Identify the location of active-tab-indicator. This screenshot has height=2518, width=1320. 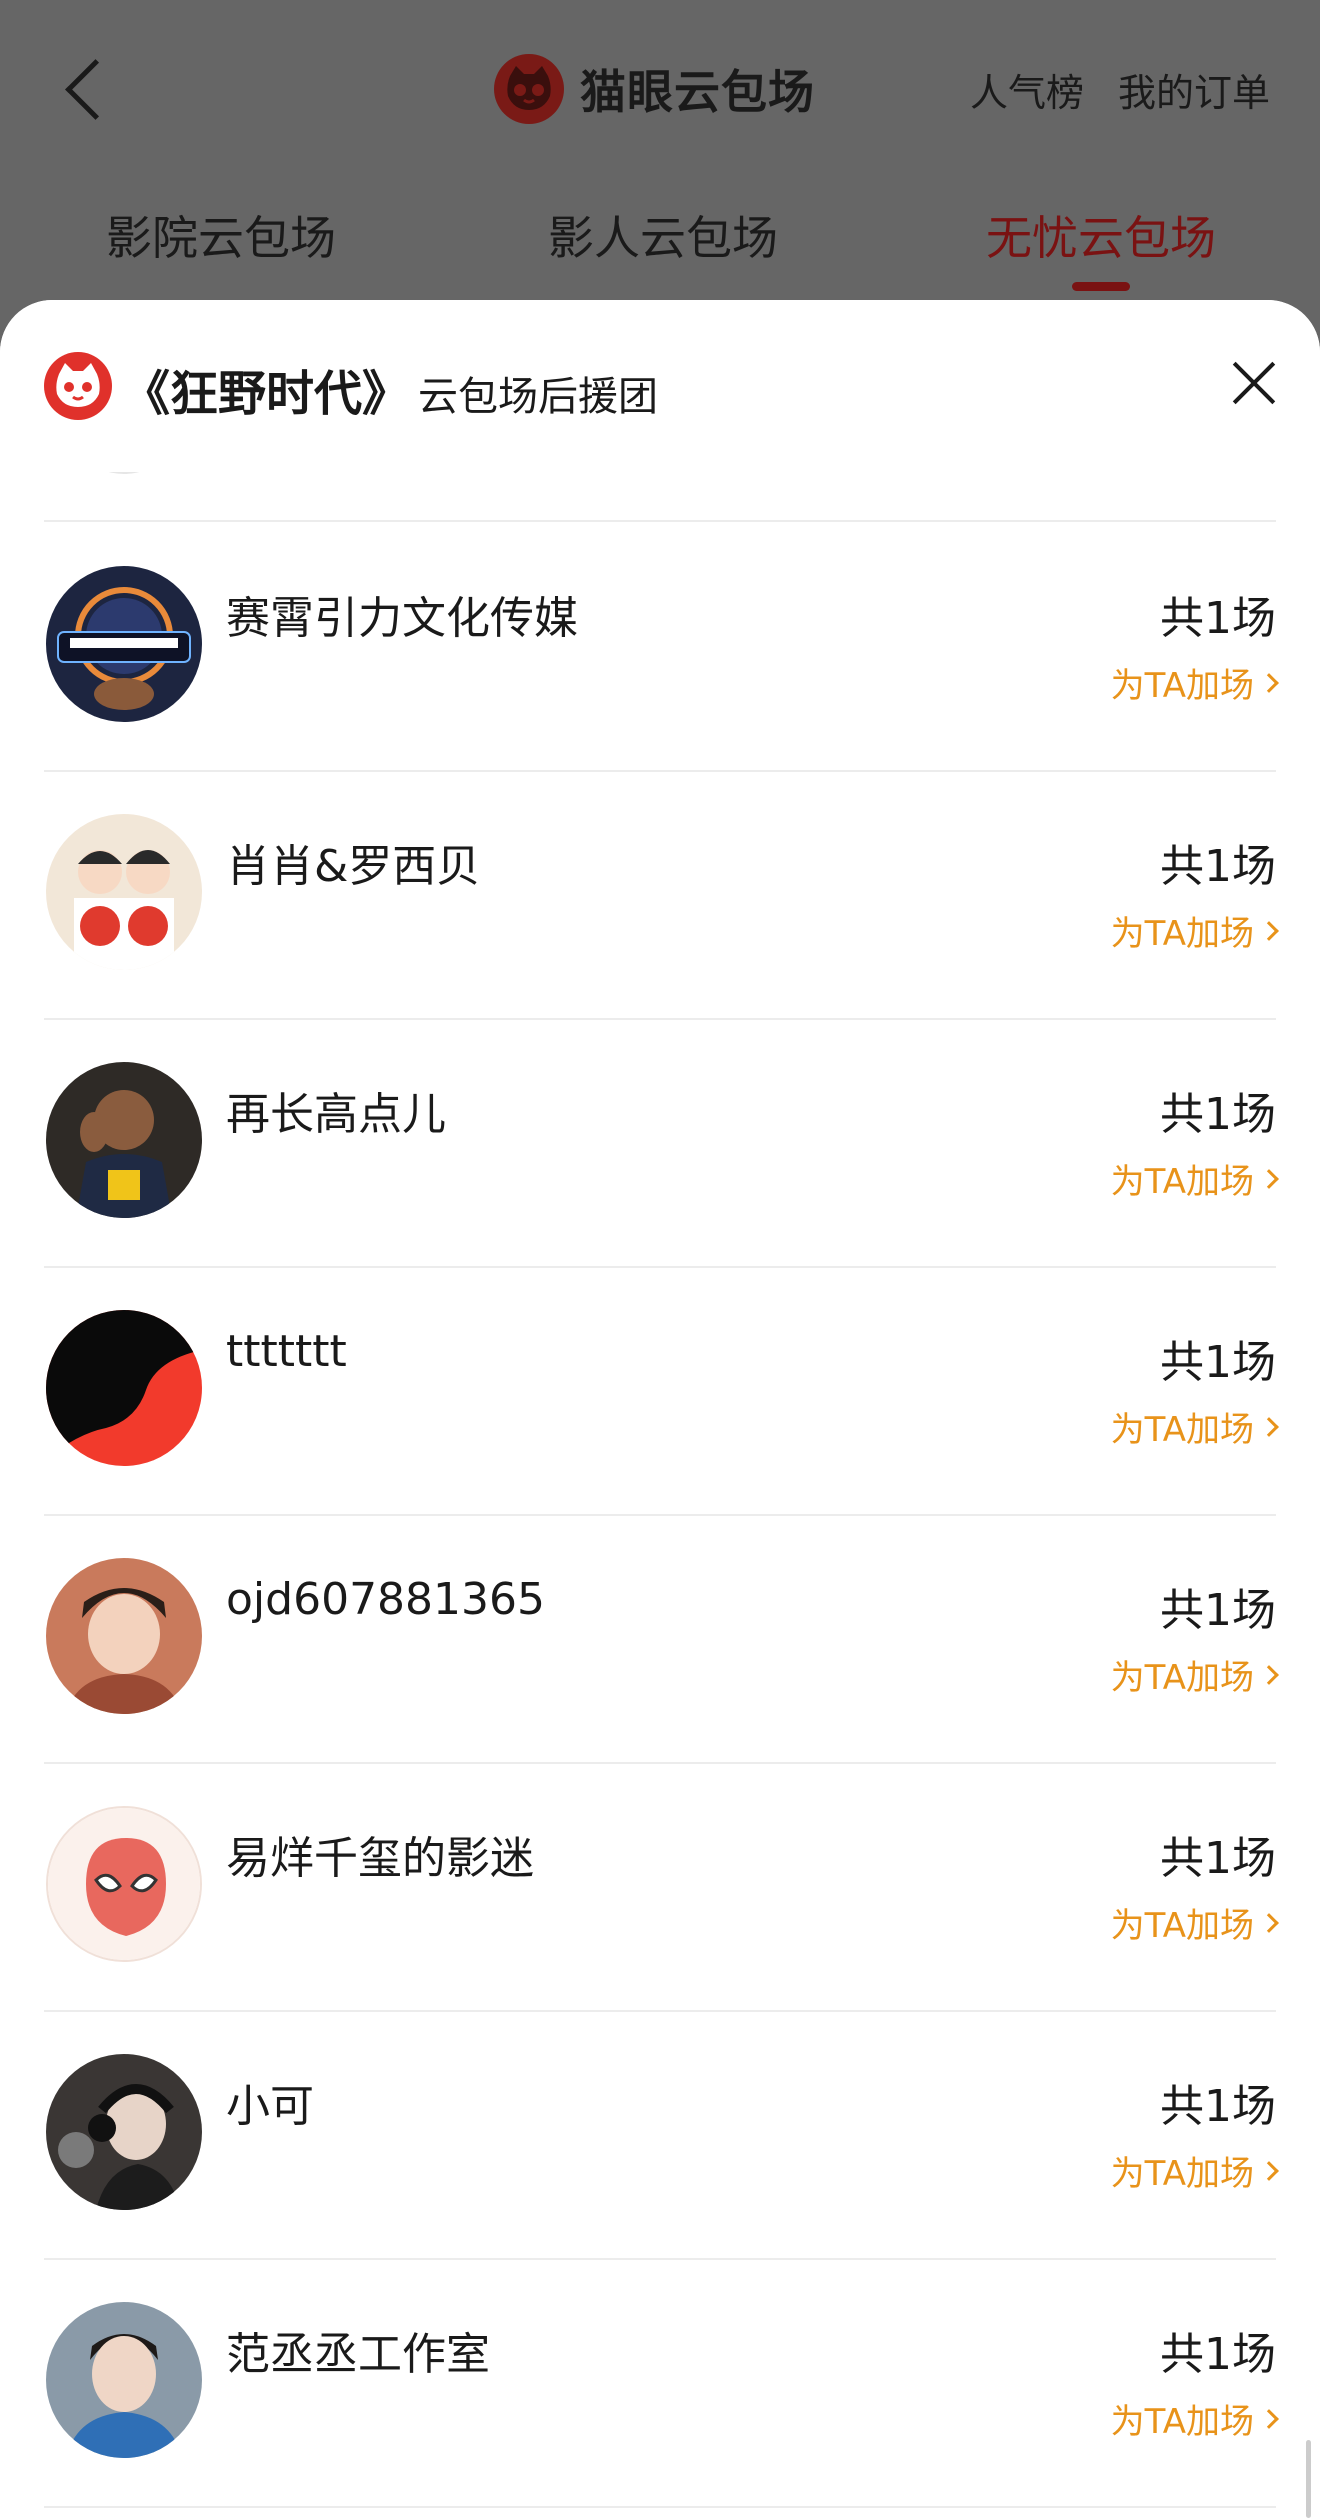
(1101, 286).